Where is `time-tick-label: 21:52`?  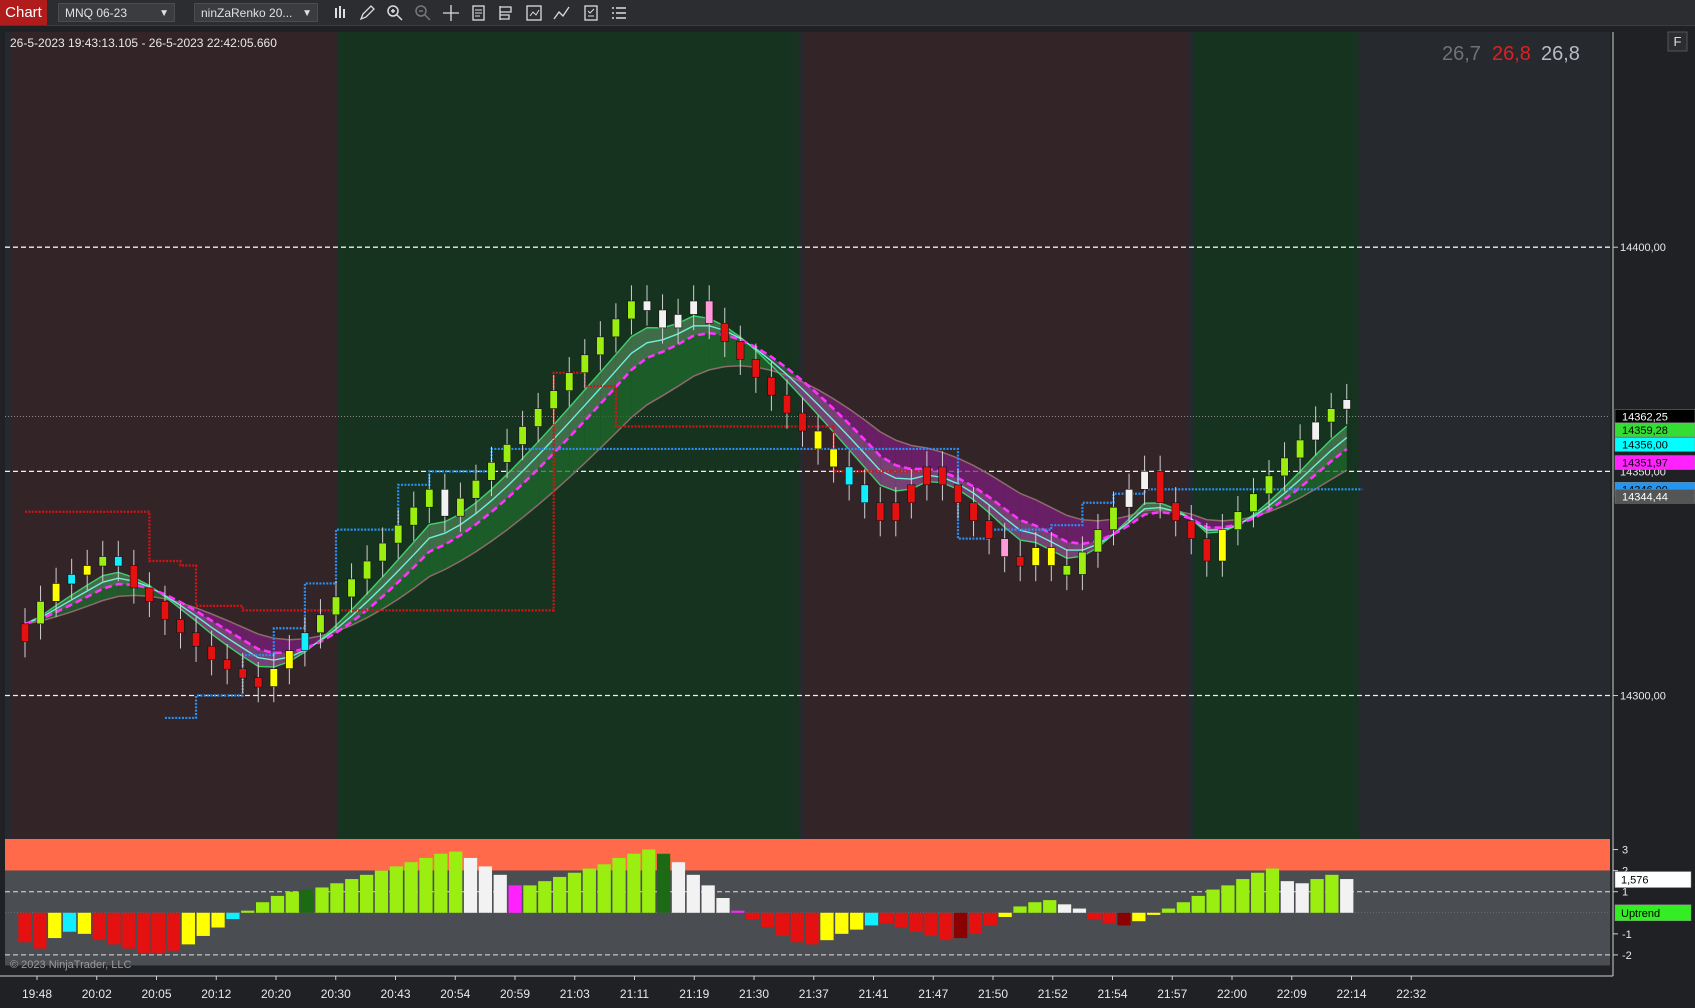 time-tick-label: 21:52 is located at coordinates (1053, 994).